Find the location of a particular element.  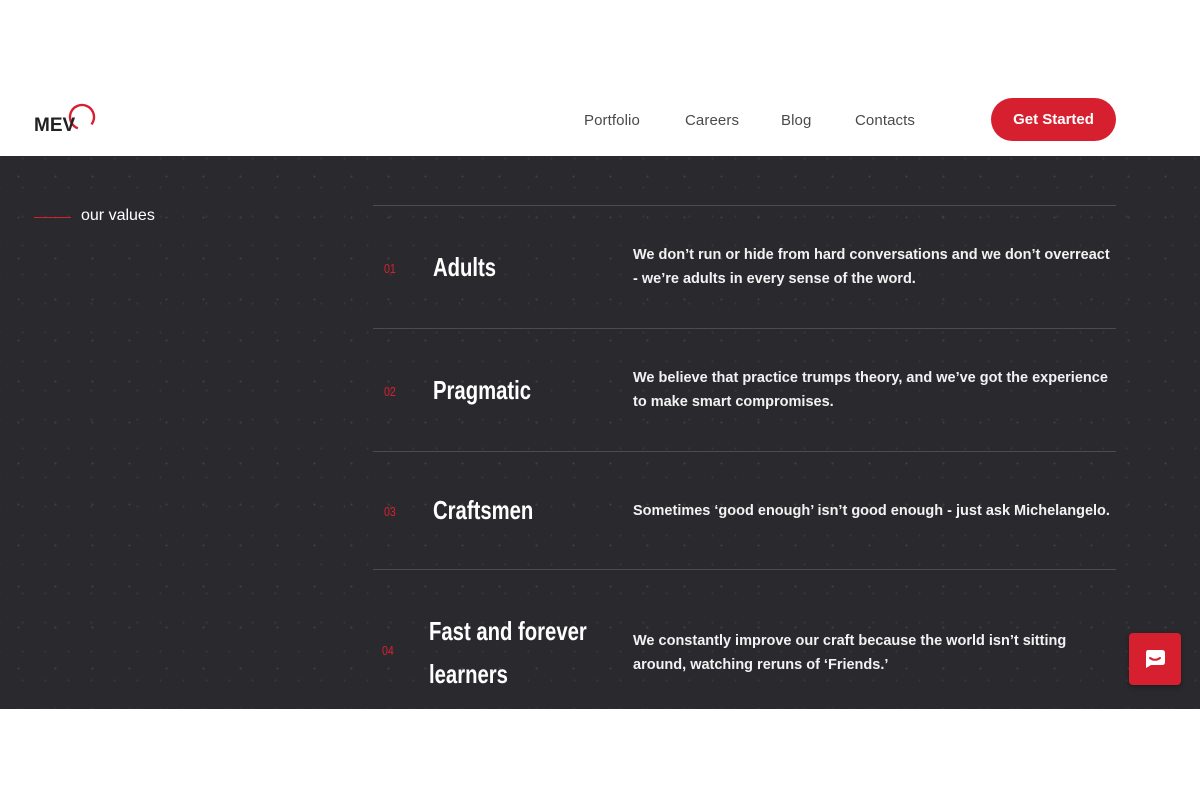

value-number: 02 is located at coordinates (390, 391).